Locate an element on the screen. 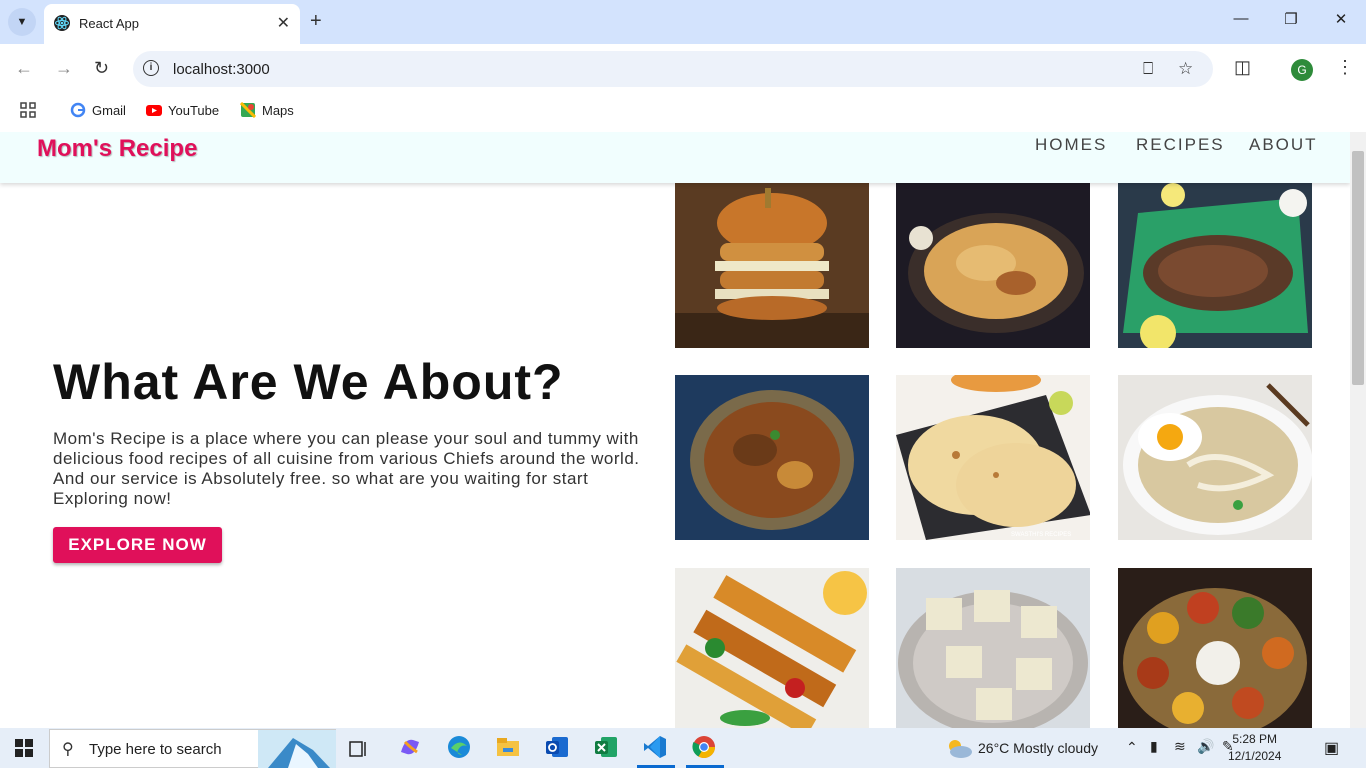 The image size is (1366, 768). bookmark-gmail: Gmail is located at coordinates (98, 110).